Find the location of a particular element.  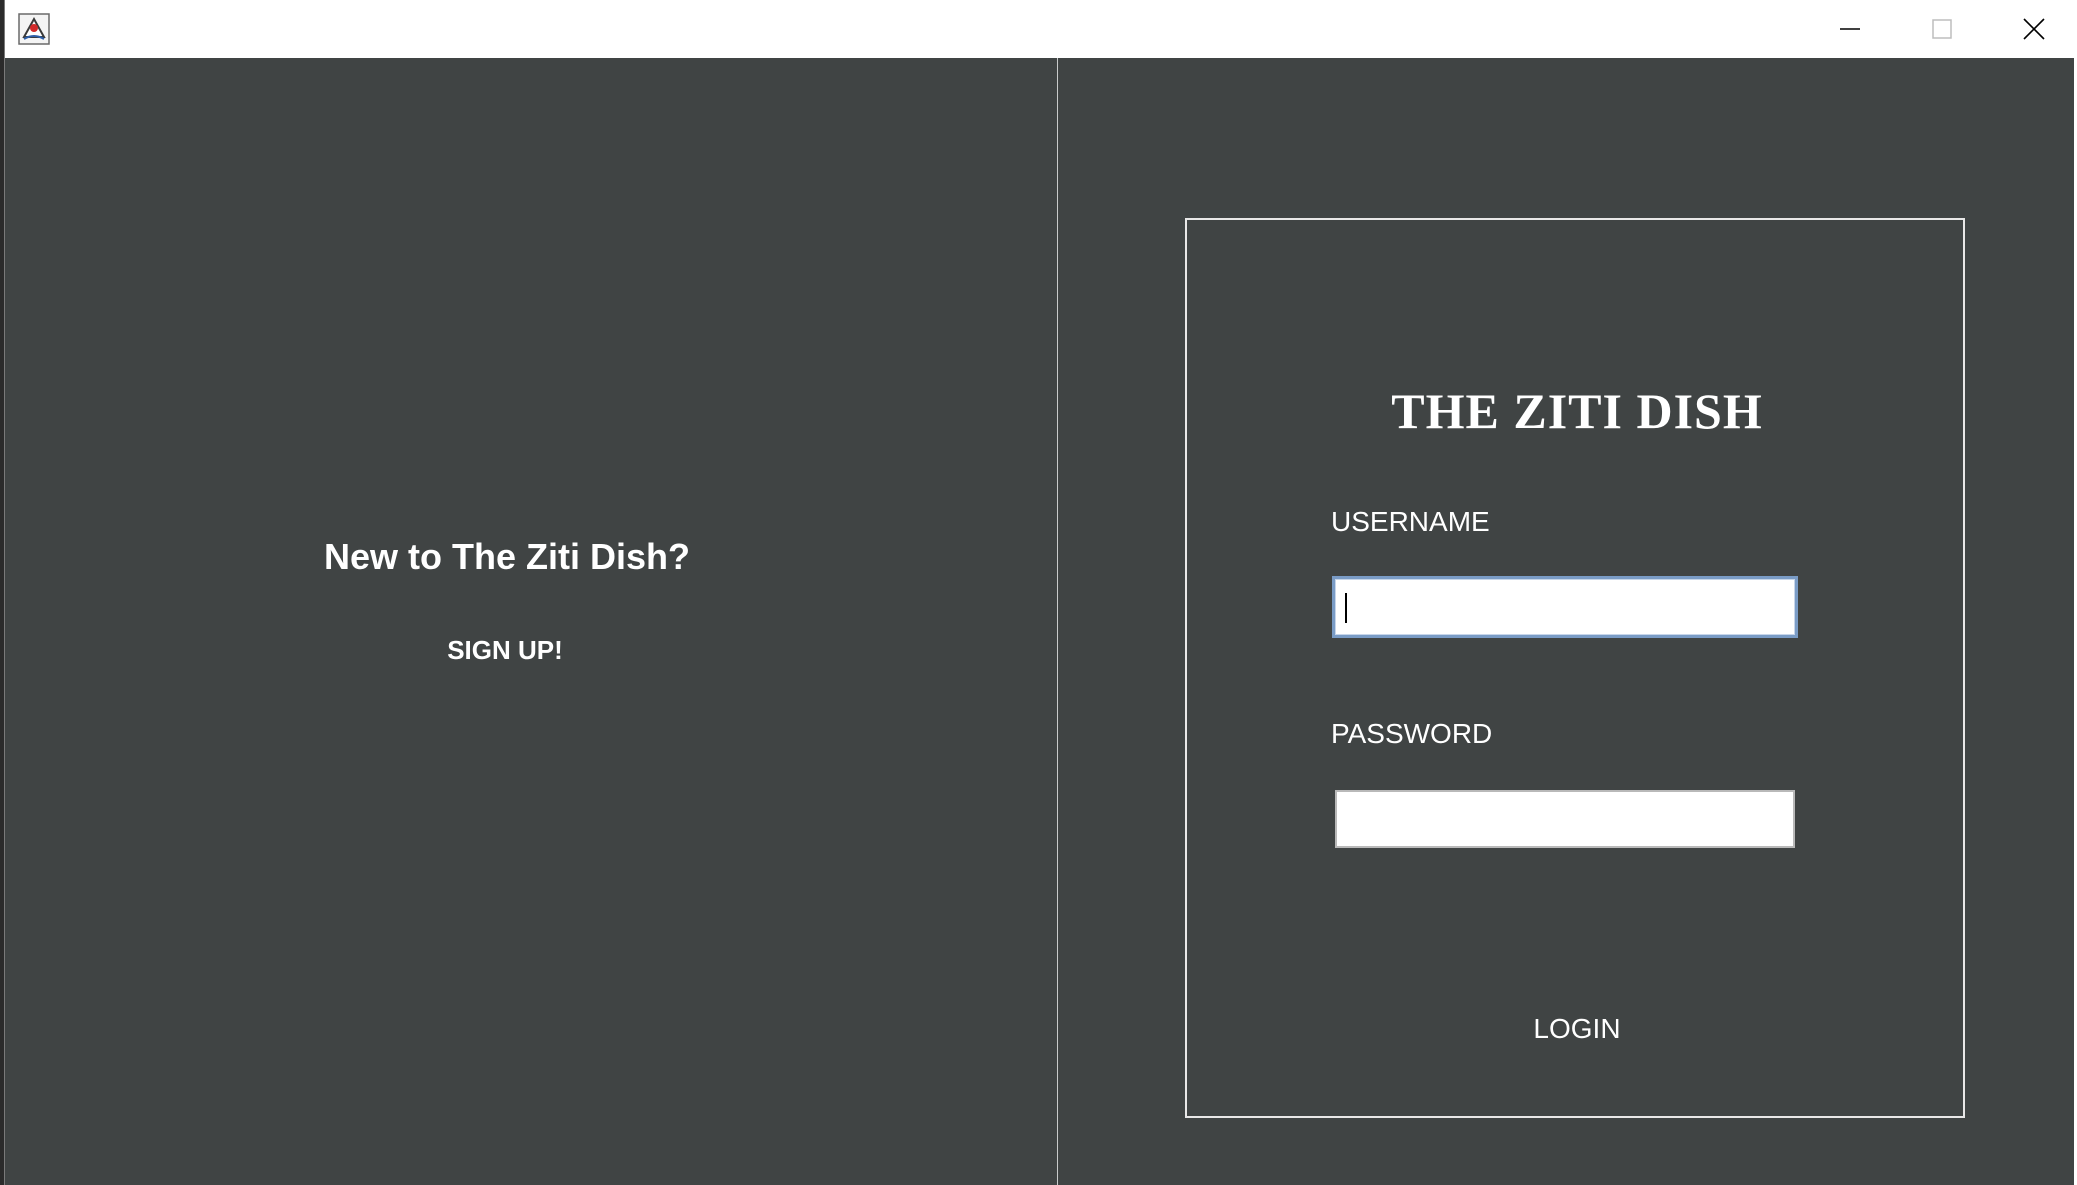

signup-button: SIGN UP! is located at coordinates (505, 650).